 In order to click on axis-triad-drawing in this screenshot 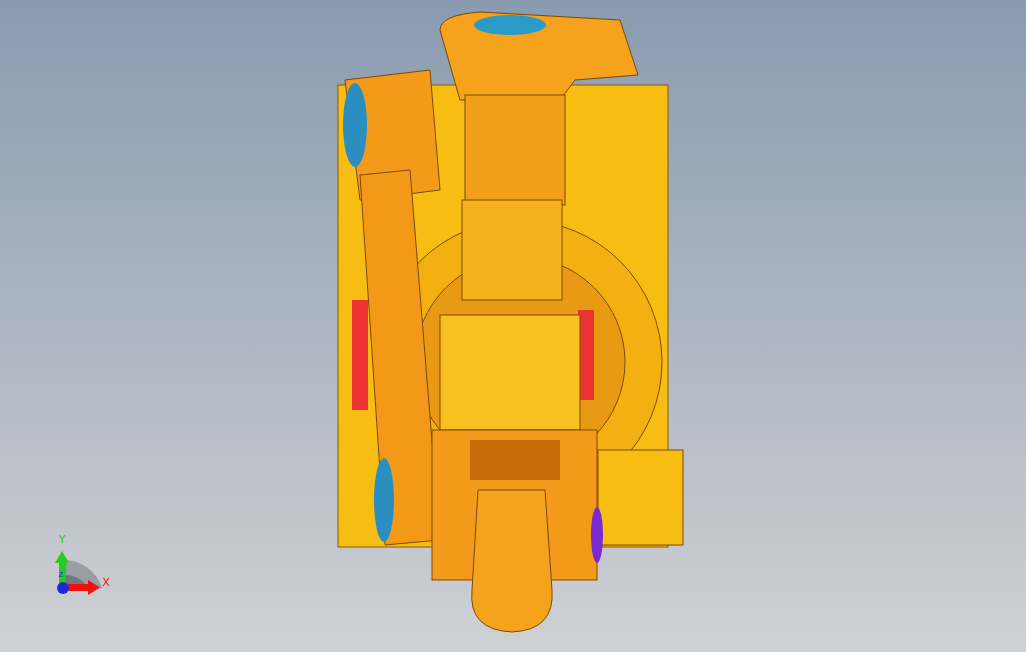, I will do `click(78, 573)`.